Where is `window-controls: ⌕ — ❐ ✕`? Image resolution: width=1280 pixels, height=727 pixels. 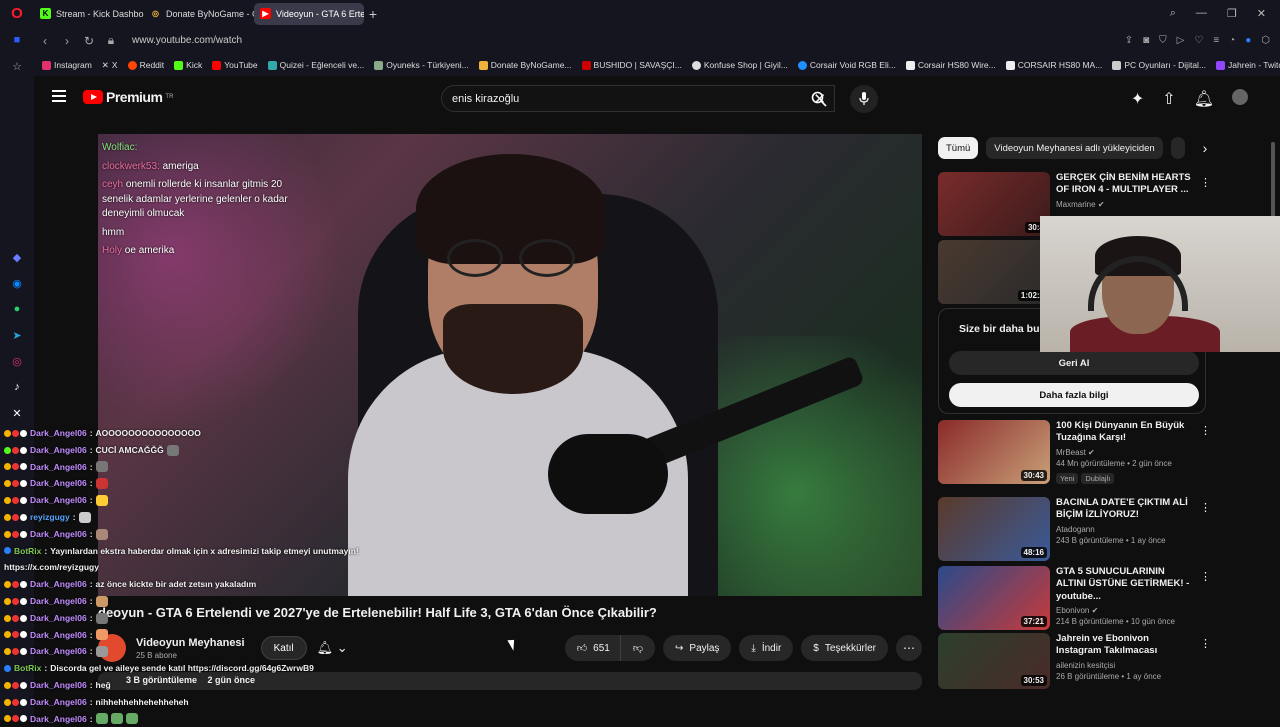 window-controls: ⌕ — ❐ ✕ is located at coordinates (1225, 13).